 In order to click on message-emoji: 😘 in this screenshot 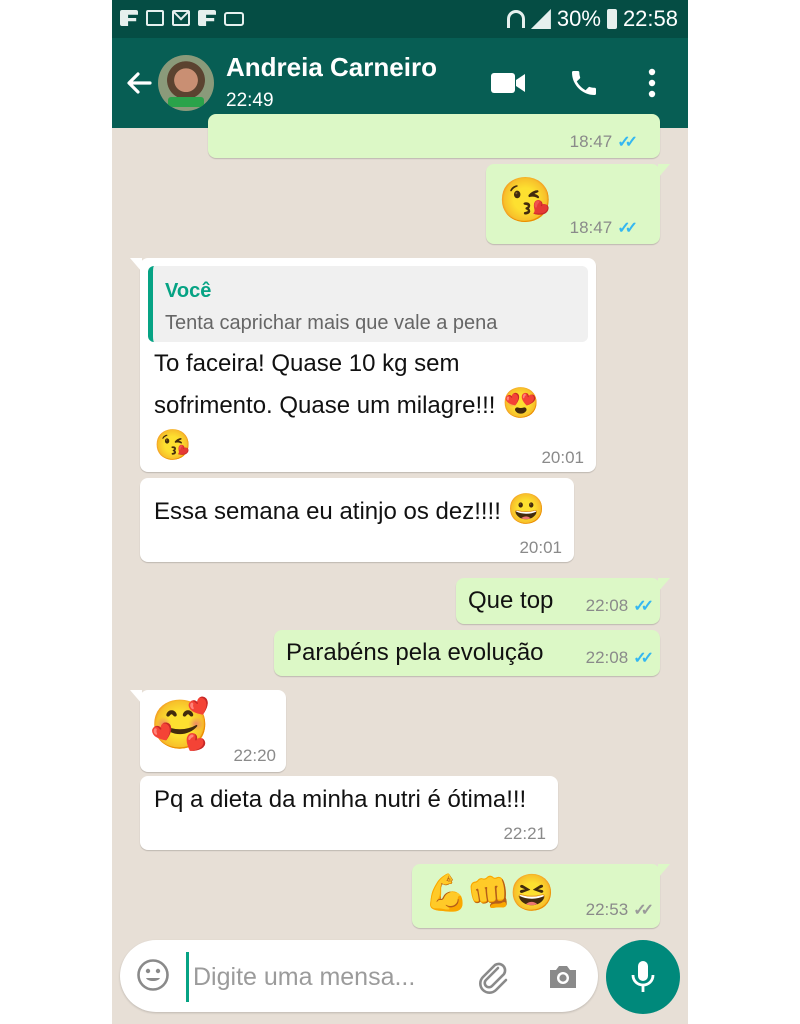, I will do `click(525, 200)`.